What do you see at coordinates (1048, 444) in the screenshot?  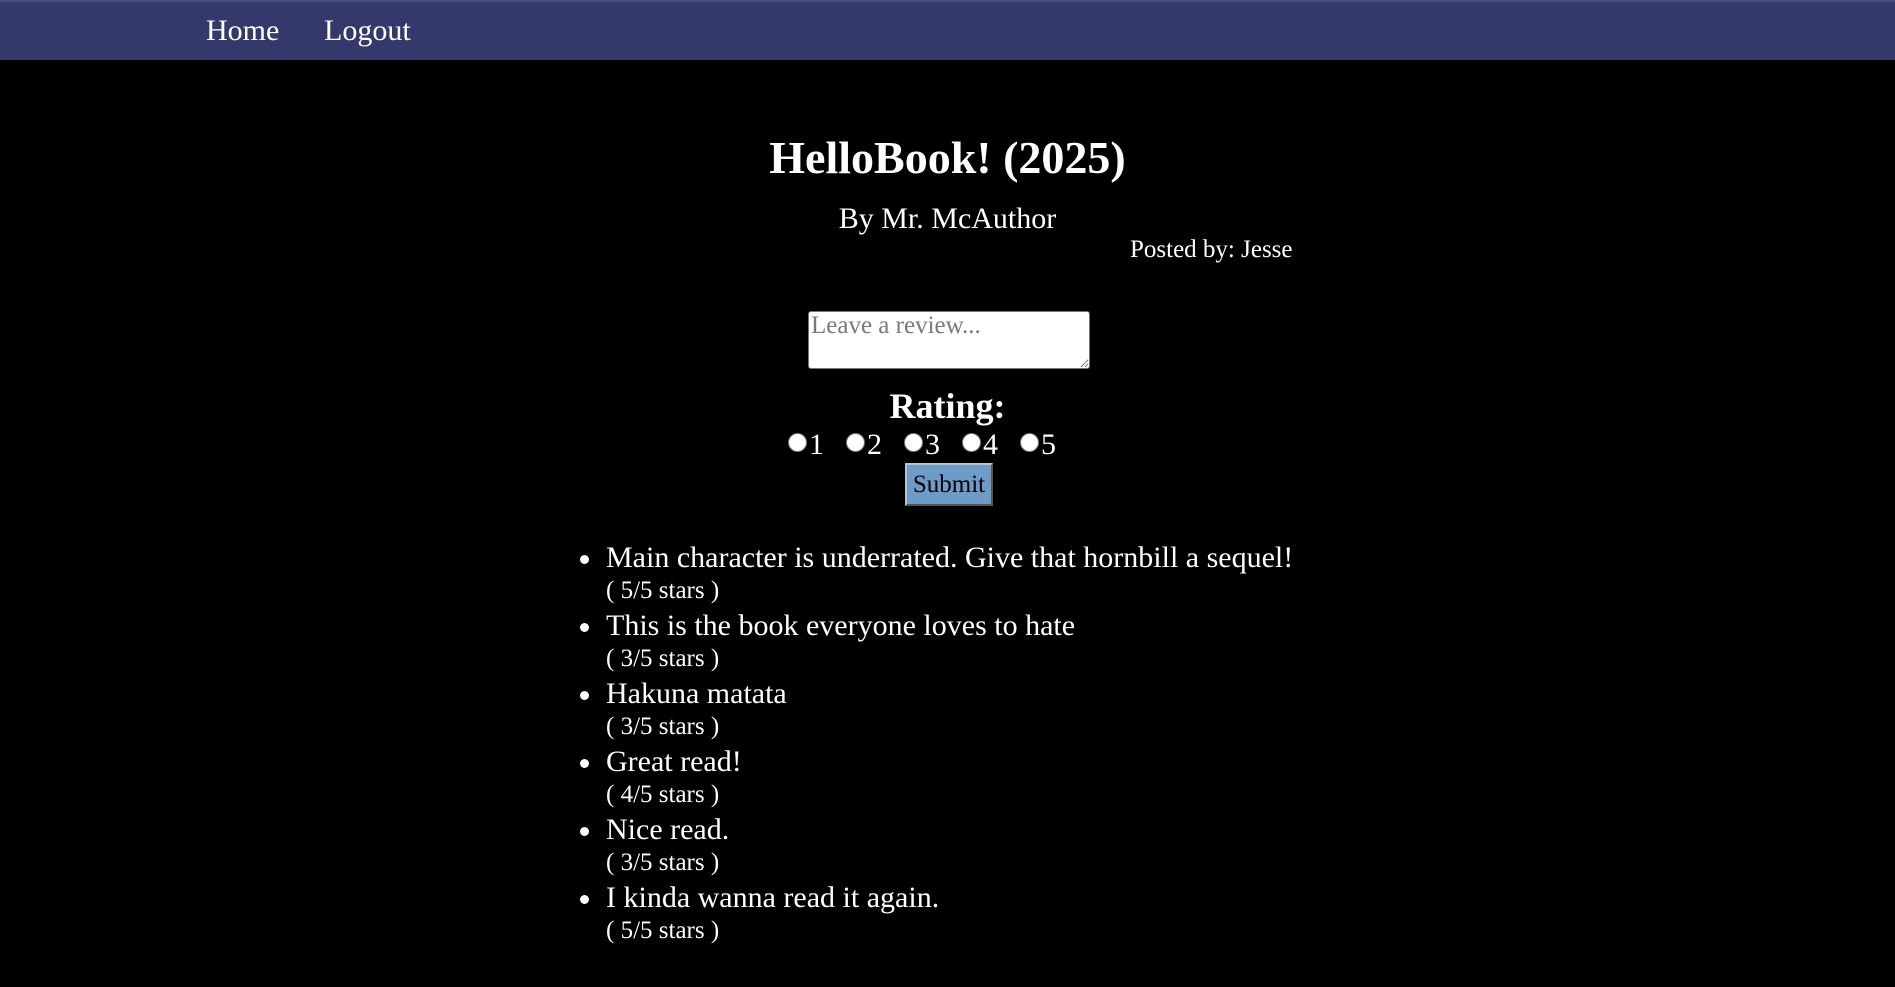 I see `rating-option-label: 5` at bounding box center [1048, 444].